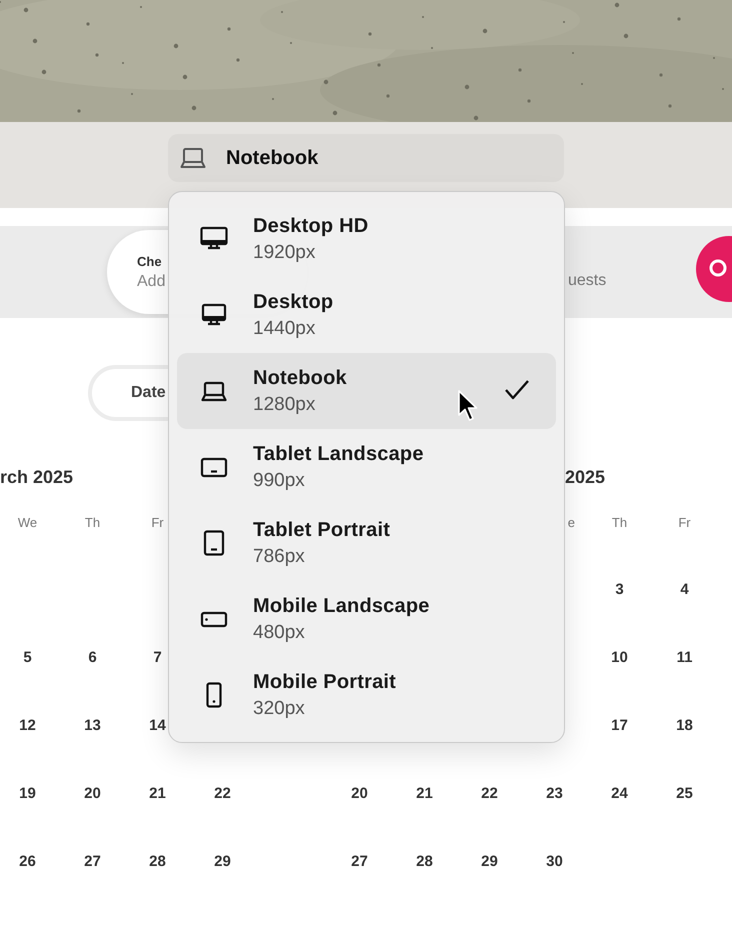 Image resolution: width=732 pixels, height=928 pixels. What do you see at coordinates (684, 657) in the screenshot?
I see `calendar-day: 11` at bounding box center [684, 657].